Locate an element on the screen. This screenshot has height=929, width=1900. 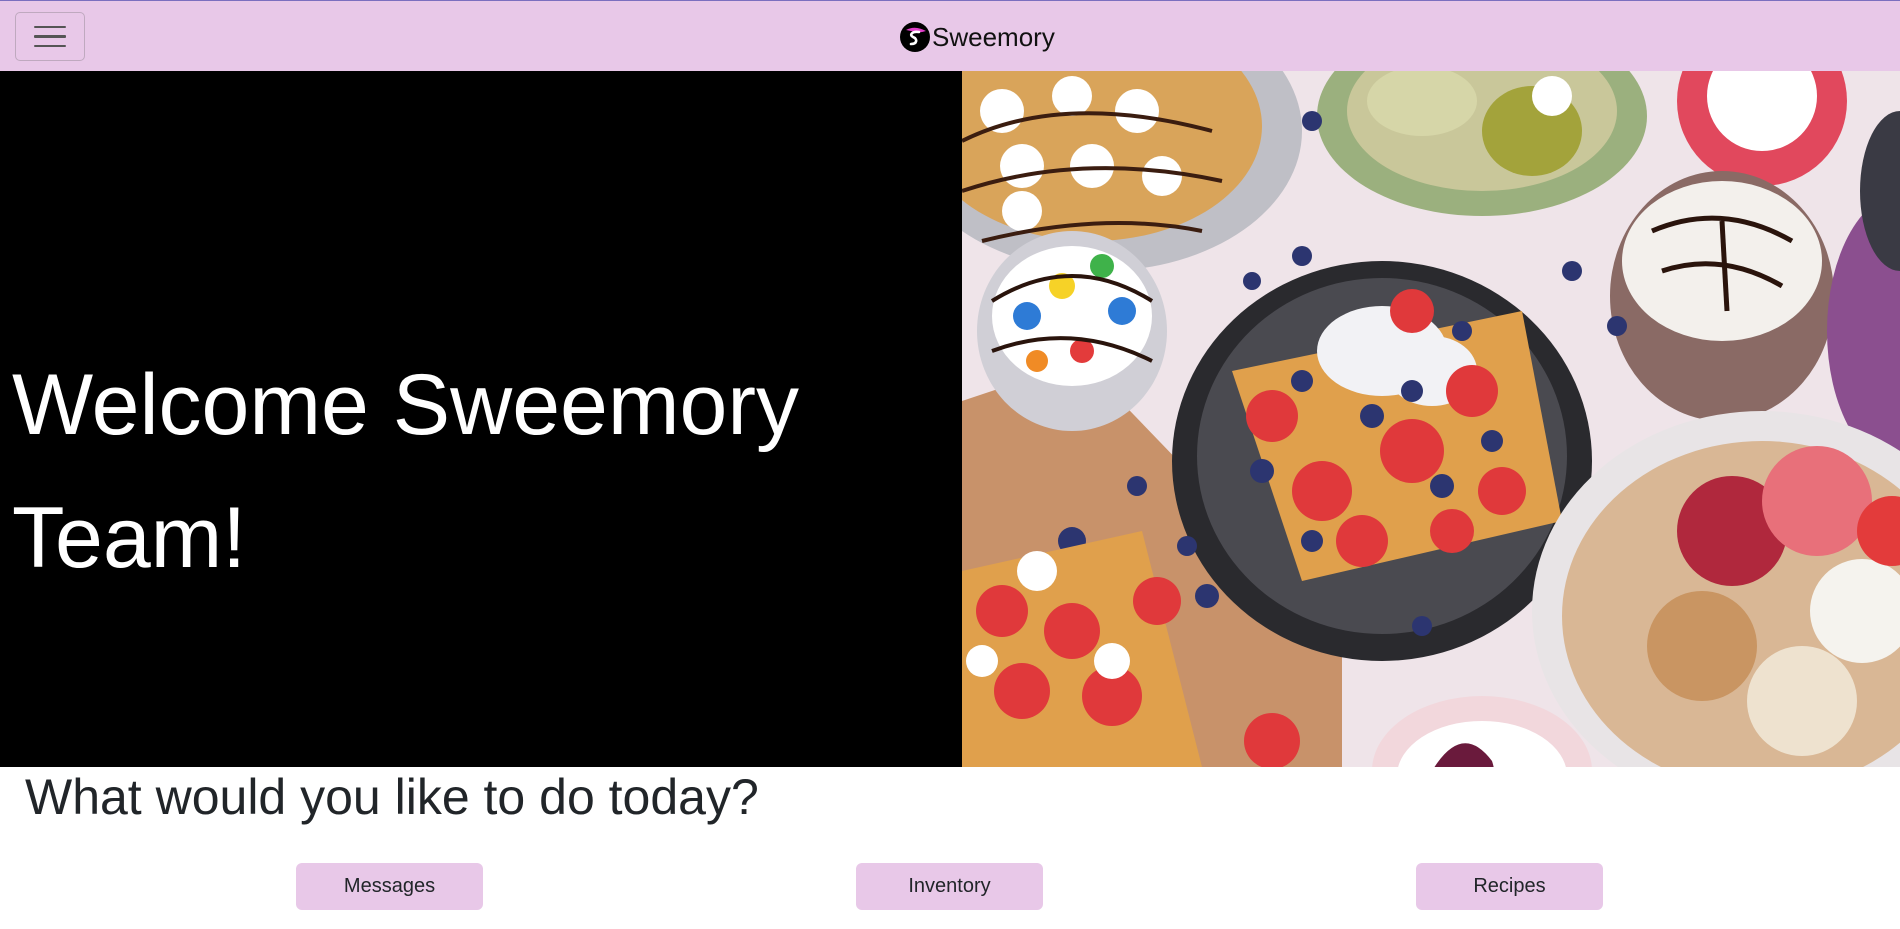
messages-button: Messages is located at coordinates (389, 886).